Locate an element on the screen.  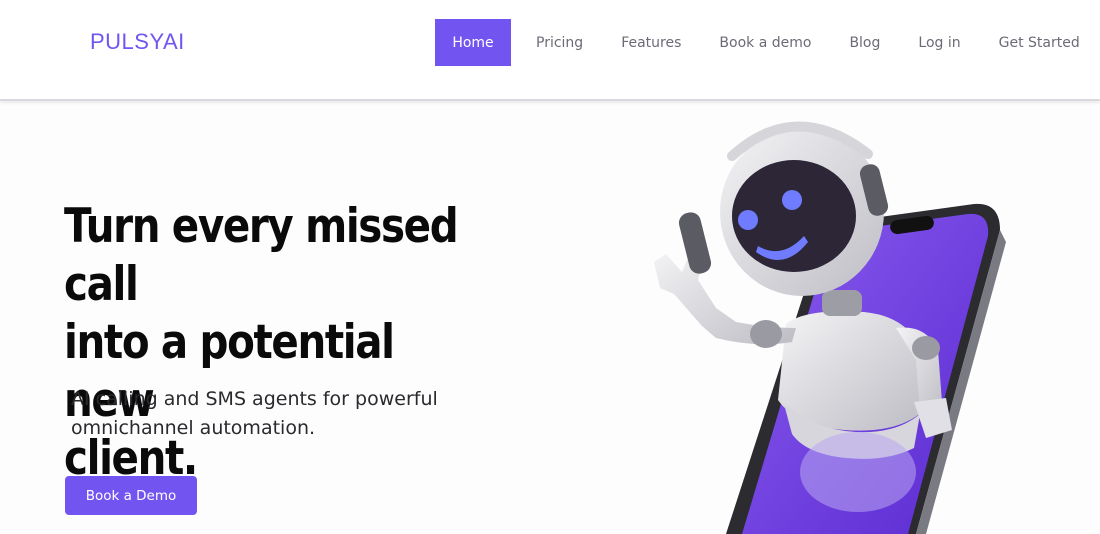
book-demo-button: Book a Demo is located at coordinates (131, 495).